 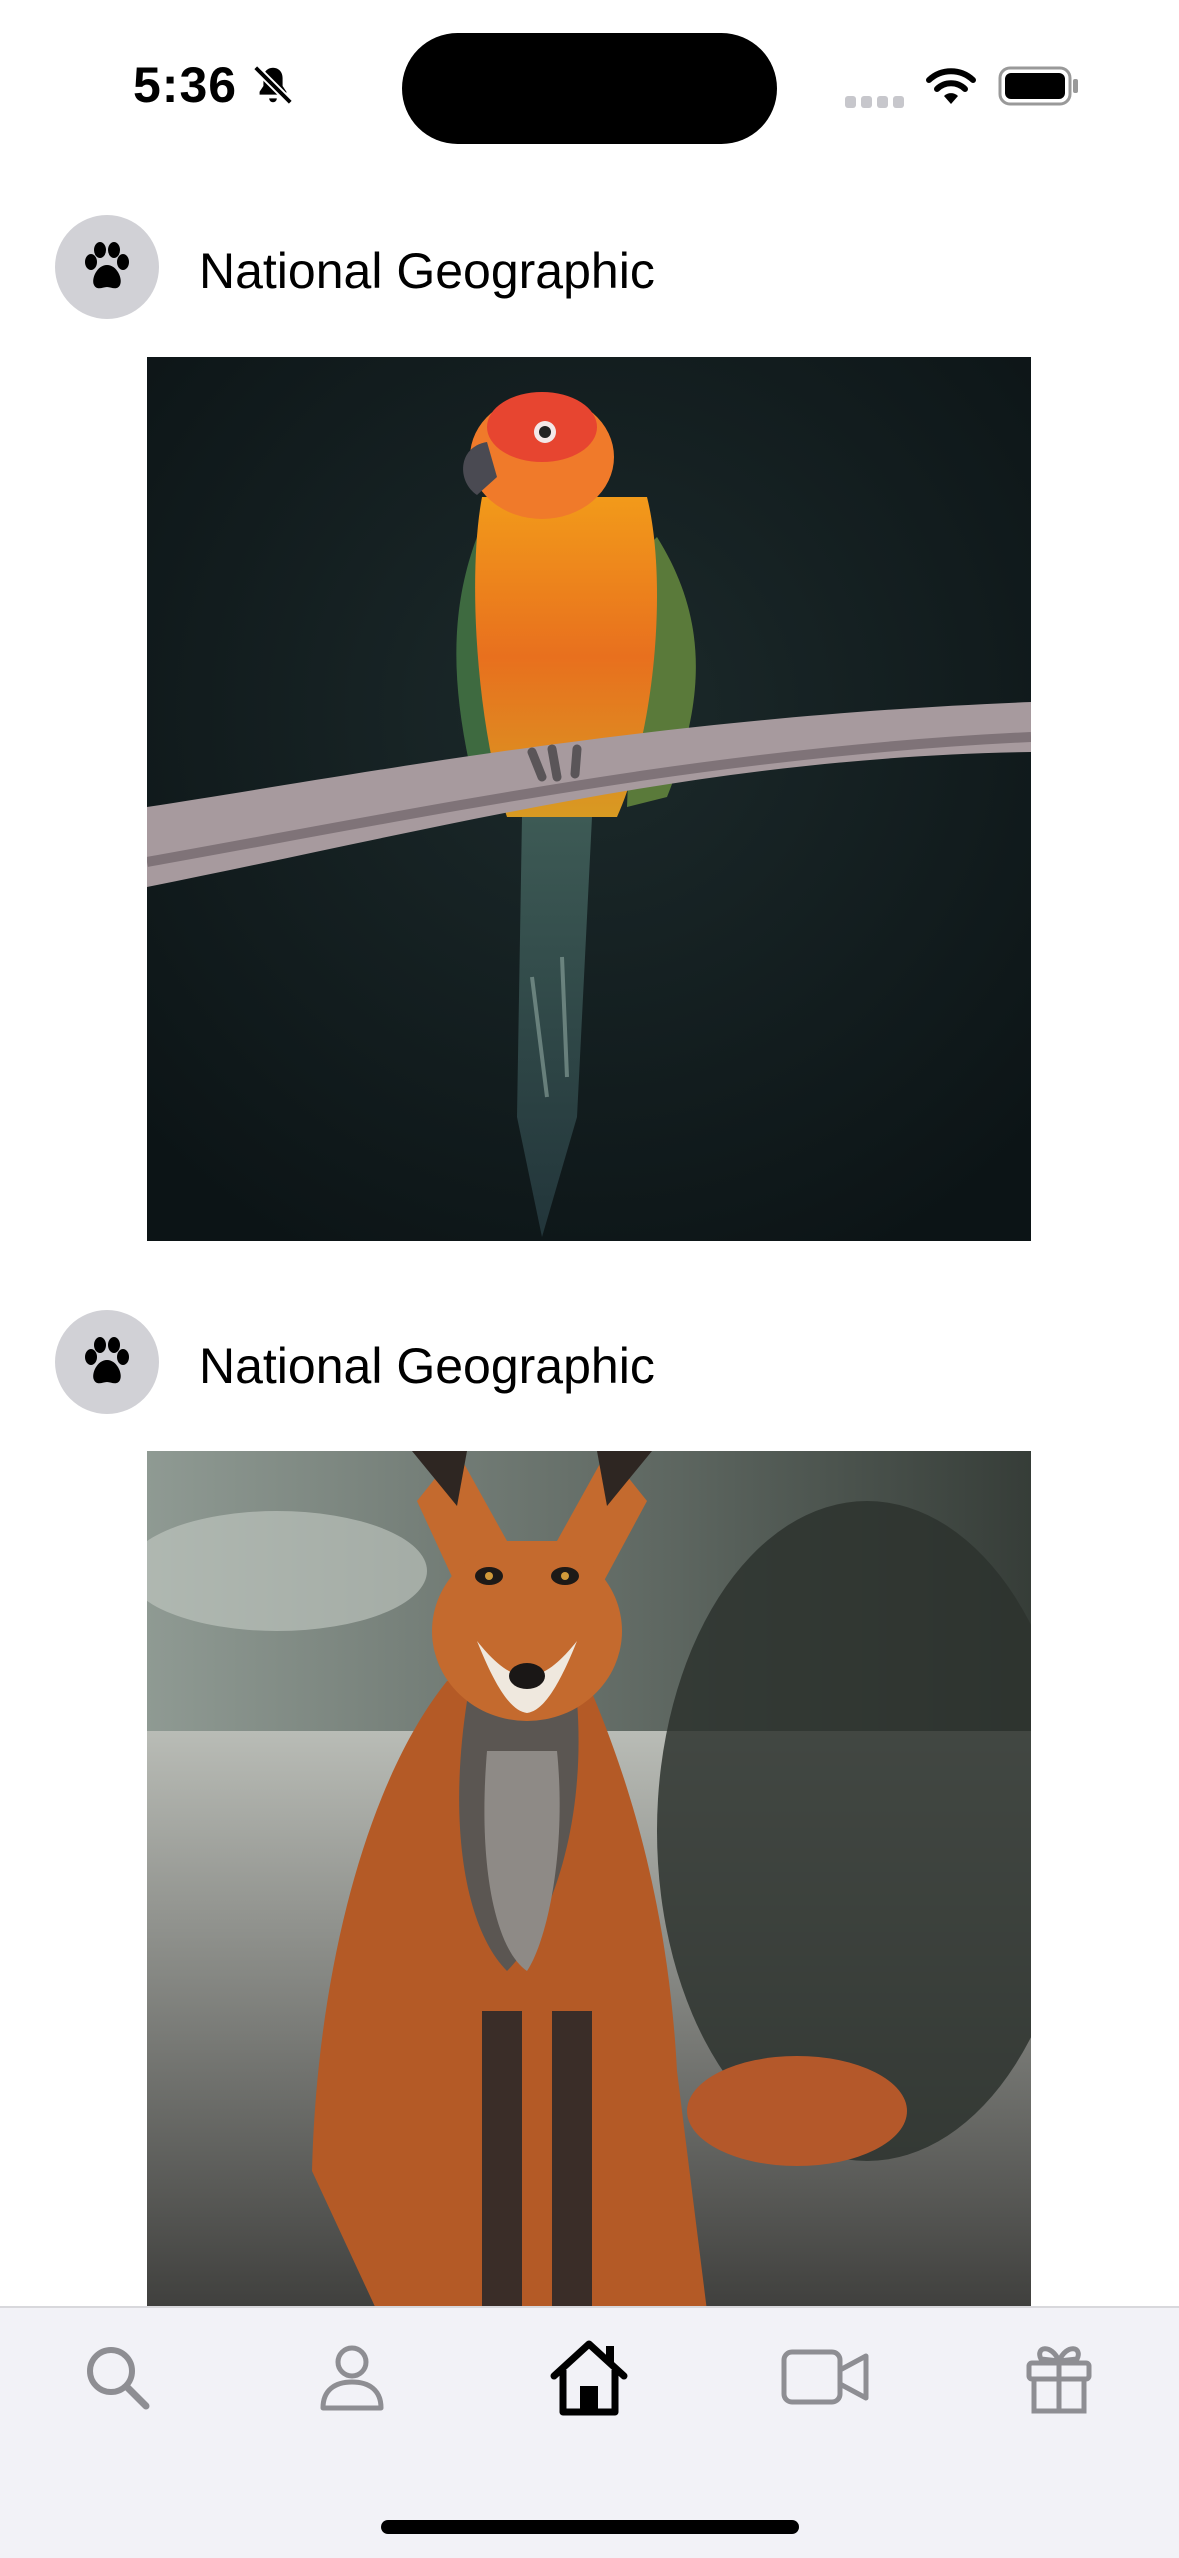 I want to click on tab-bar, so click(x=589, y=2432).